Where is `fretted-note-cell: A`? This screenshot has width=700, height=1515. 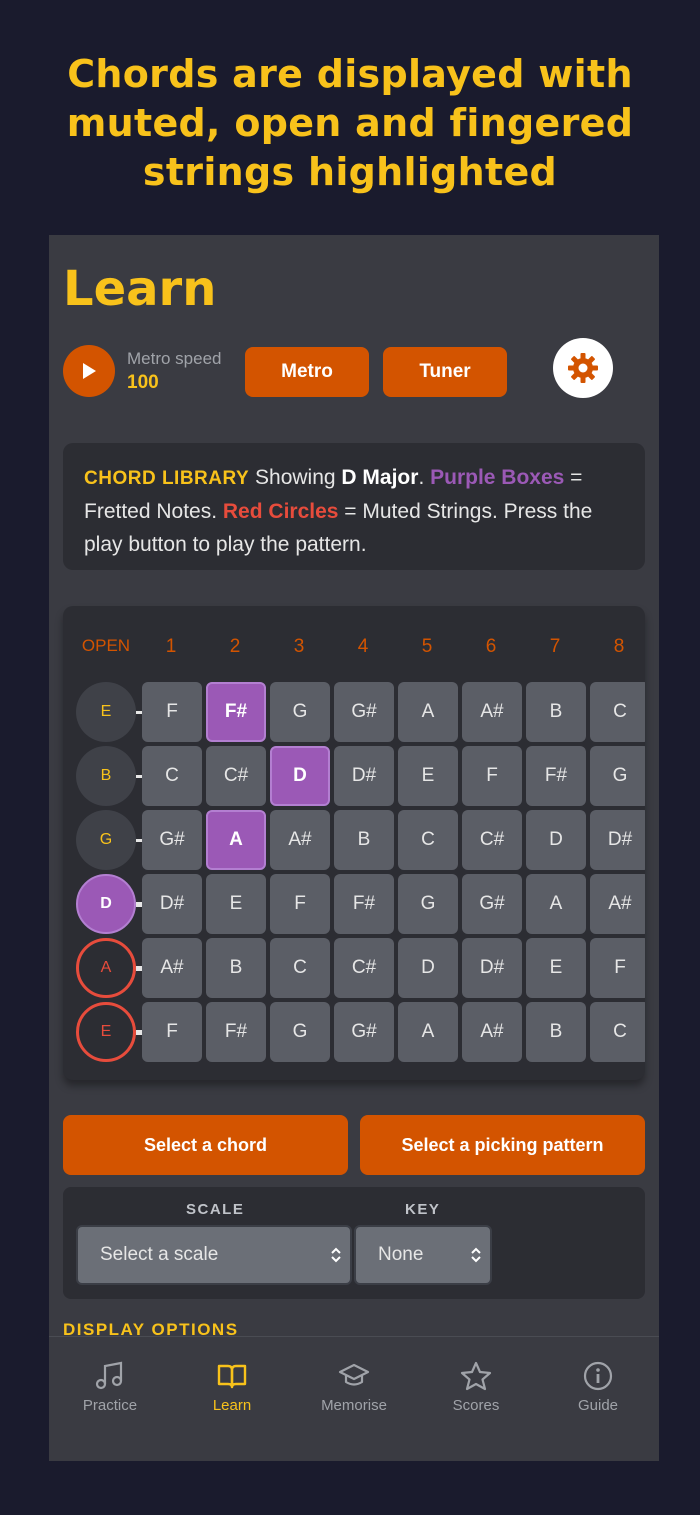
fretted-note-cell: A is located at coordinates (236, 840).